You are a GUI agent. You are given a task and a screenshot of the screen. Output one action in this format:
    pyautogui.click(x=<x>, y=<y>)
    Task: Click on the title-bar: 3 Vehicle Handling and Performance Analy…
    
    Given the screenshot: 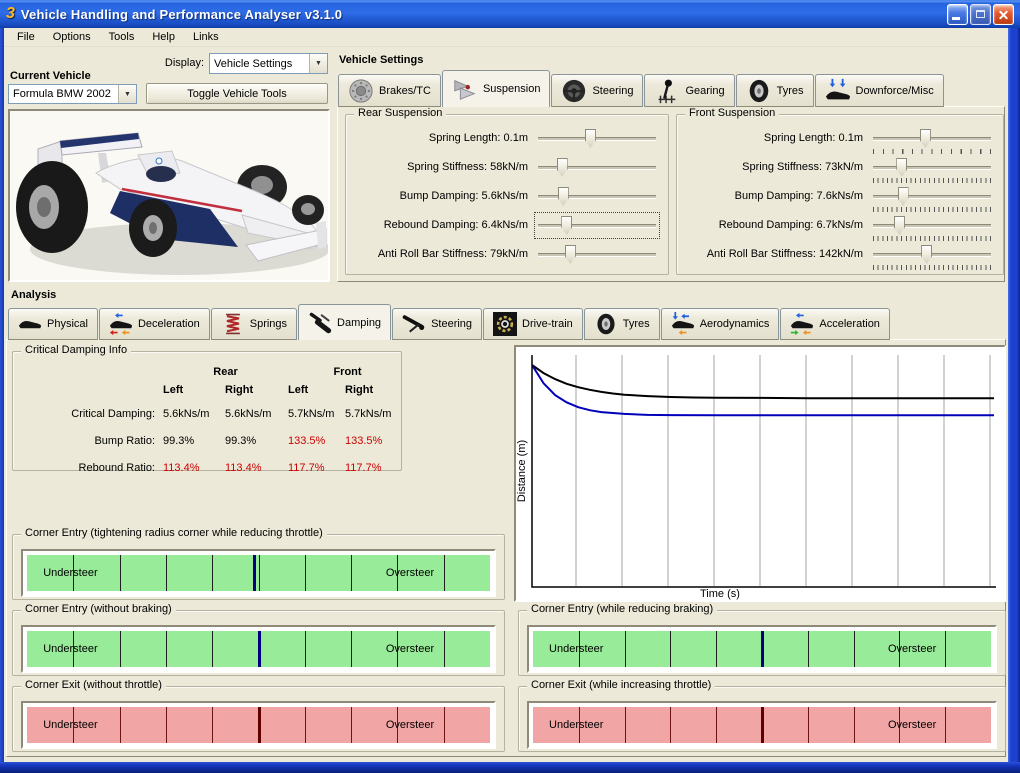 What is the action you would take?
    pyautogui.click(x=510, y=14)
    